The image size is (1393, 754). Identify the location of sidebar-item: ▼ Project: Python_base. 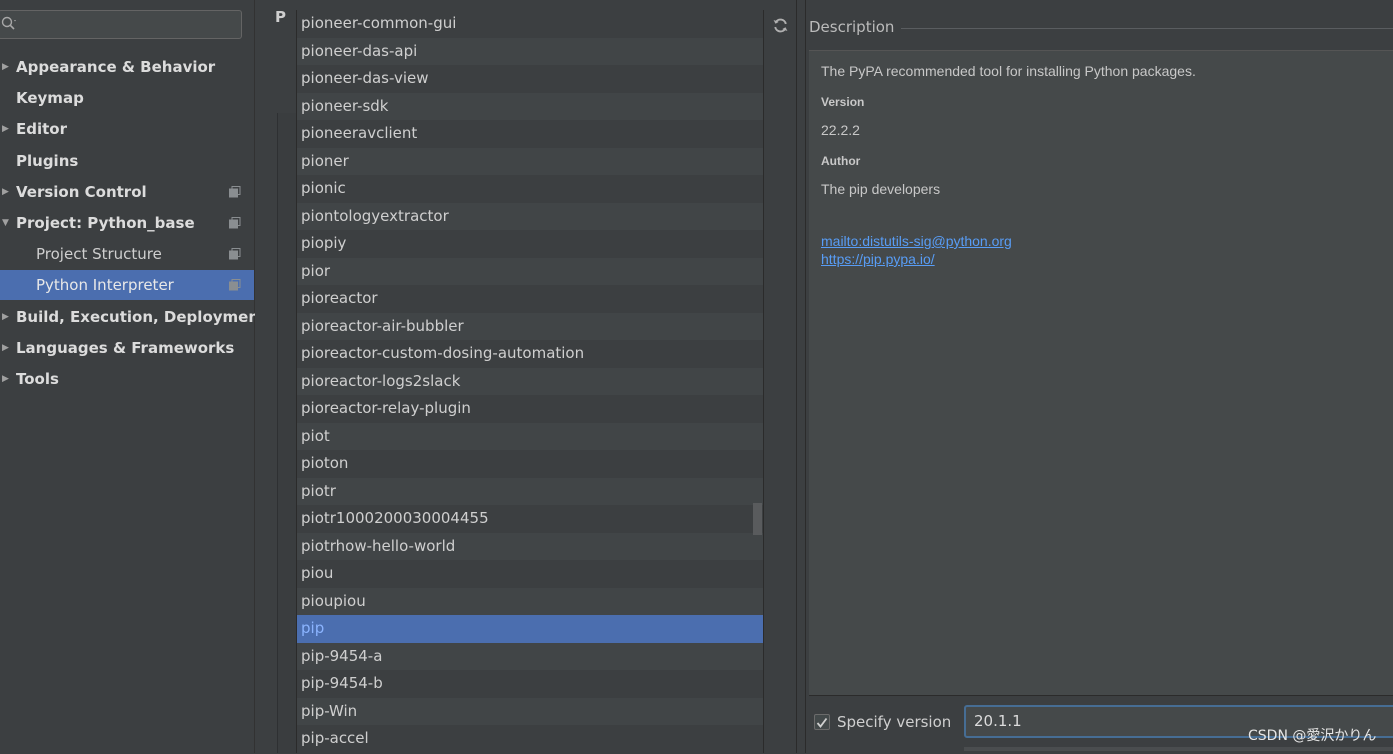
(127, 223).